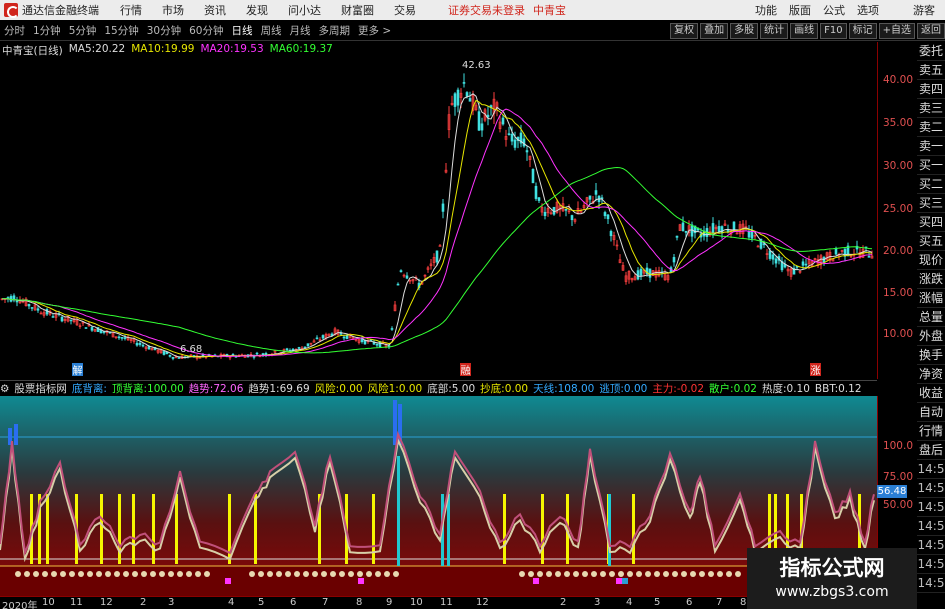  I want to click on side-item-buy4: 买四, so click(931, 222).